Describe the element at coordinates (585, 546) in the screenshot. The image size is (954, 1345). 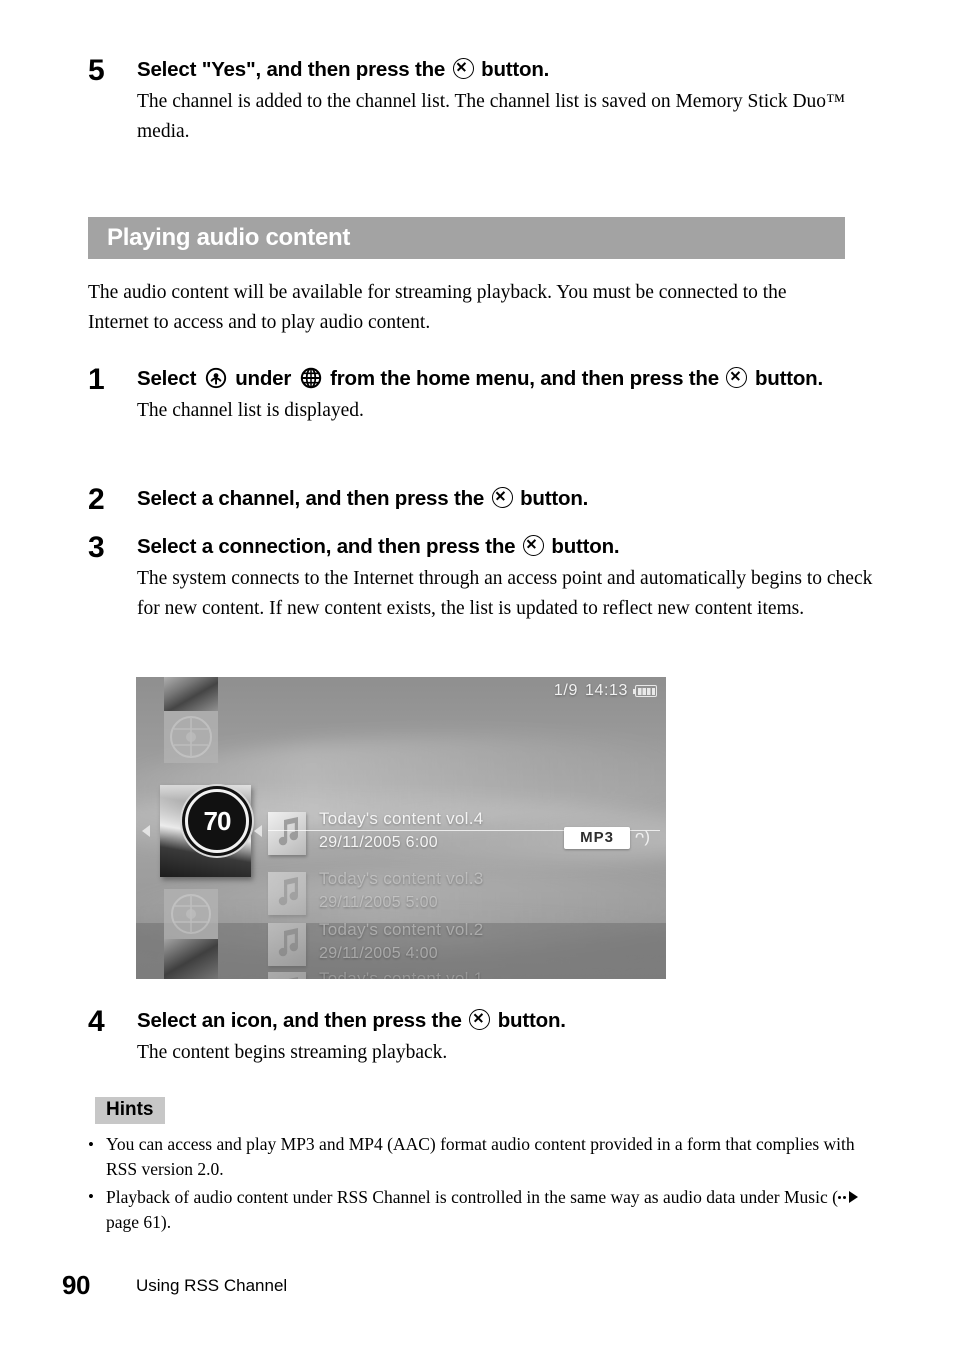
I see `step-3-title-text-end: button.` at that location.